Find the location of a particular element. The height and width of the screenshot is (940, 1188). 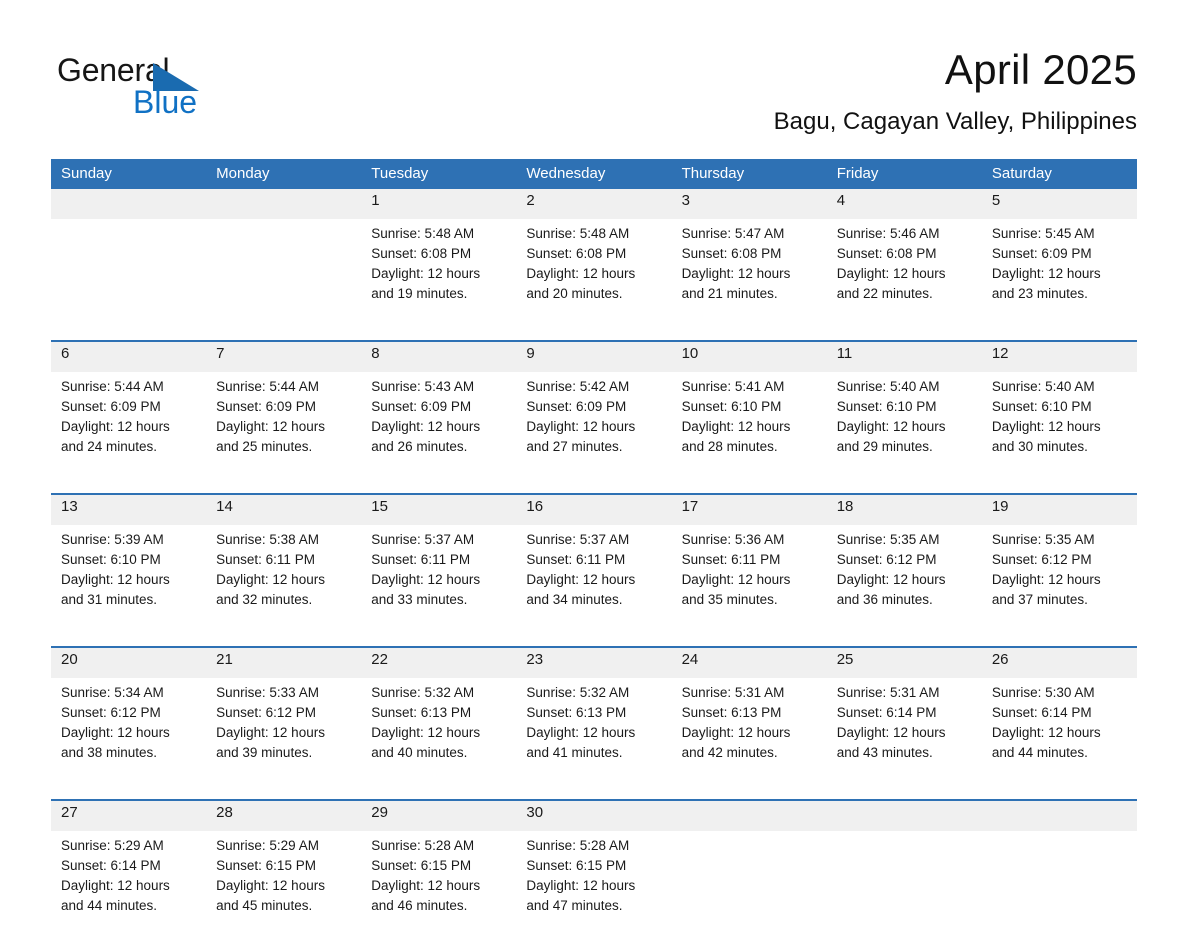

day-number-29: 29 is located at coordinates (439, 816).